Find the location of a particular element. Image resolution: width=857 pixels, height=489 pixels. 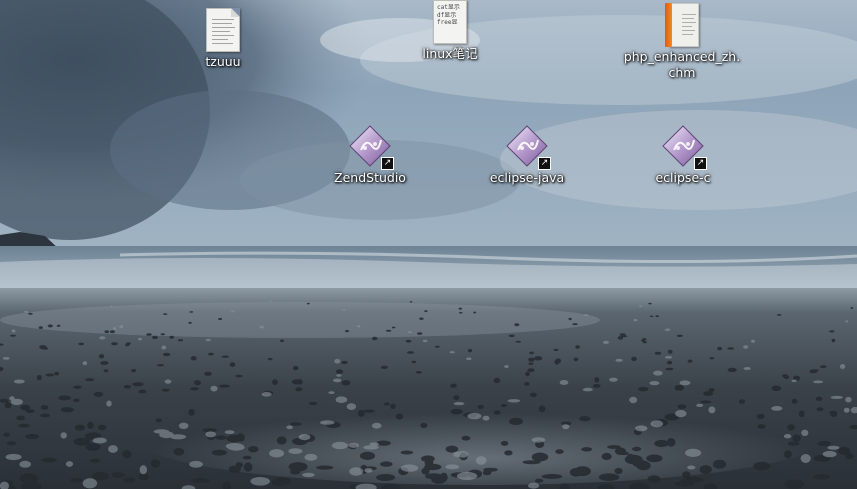

desktop-icon-eclipse-c: ↗ eclipse-c is located at coordinates (683, 155).